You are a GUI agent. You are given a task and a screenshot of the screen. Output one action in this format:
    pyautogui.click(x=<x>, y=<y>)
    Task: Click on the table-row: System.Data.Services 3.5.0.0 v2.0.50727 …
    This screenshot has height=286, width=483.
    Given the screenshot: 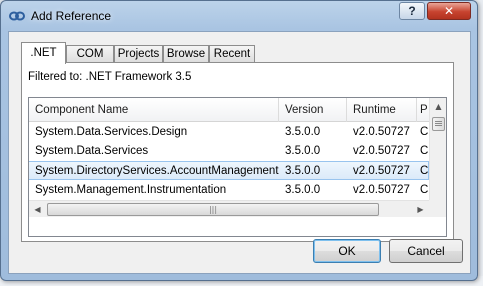 What is the action you would take?
    pyautogui.click(x=229, y=151)
    